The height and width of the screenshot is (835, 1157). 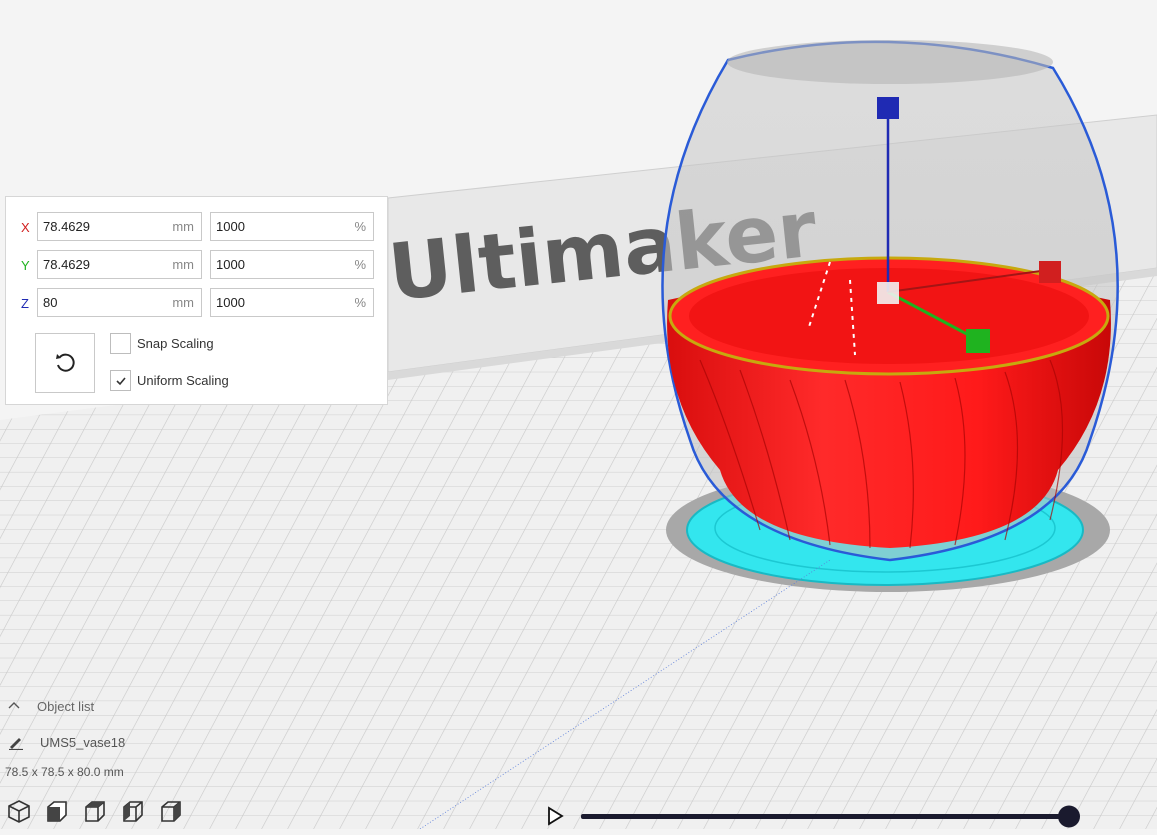 I want to click on layer-slider-handle, so click(x=1069, y=816).